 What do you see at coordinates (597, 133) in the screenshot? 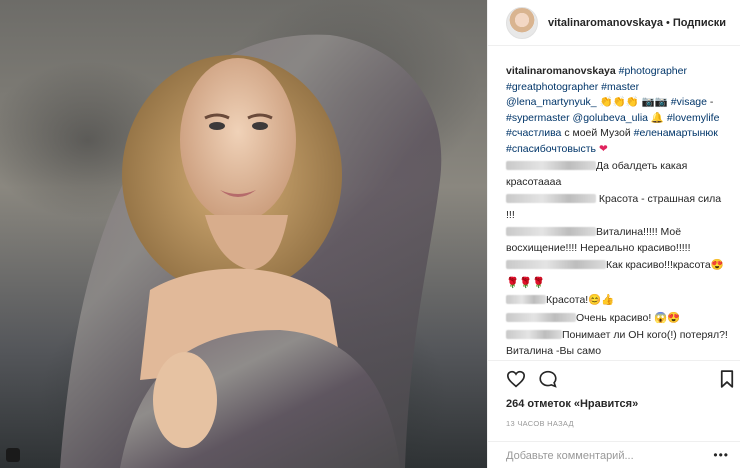
I see `caption-text: с моей Музой` at bounding box center [597, 133].